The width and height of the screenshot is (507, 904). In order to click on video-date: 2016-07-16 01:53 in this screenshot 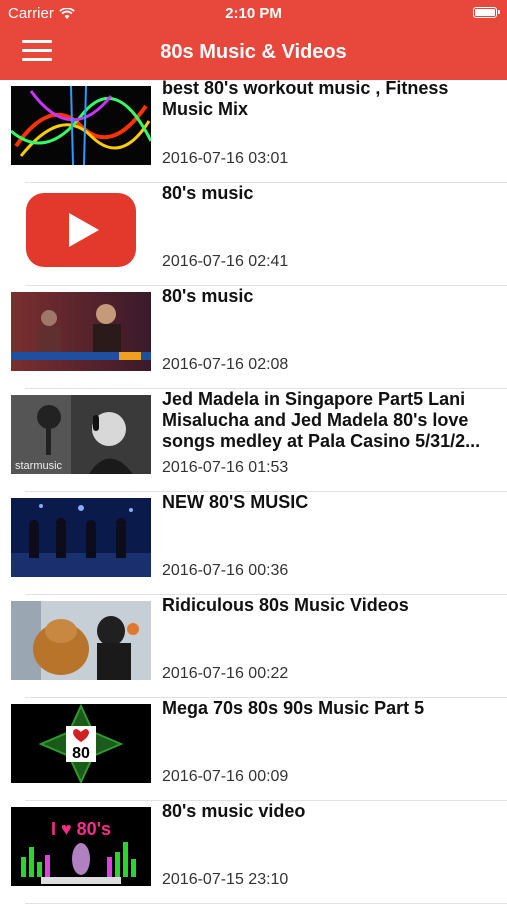, I will do `click(225, 467)`.